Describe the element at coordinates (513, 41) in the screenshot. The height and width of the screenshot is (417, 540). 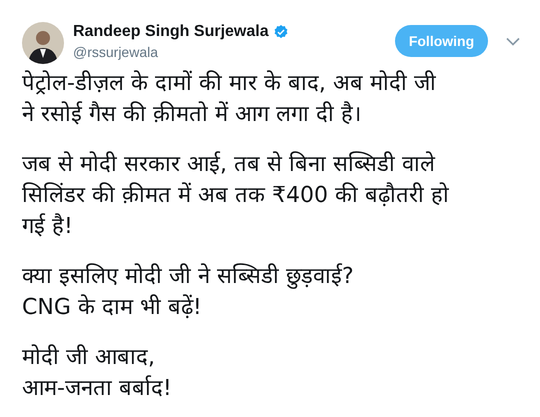
I see `chevron-down-icon` at that location.